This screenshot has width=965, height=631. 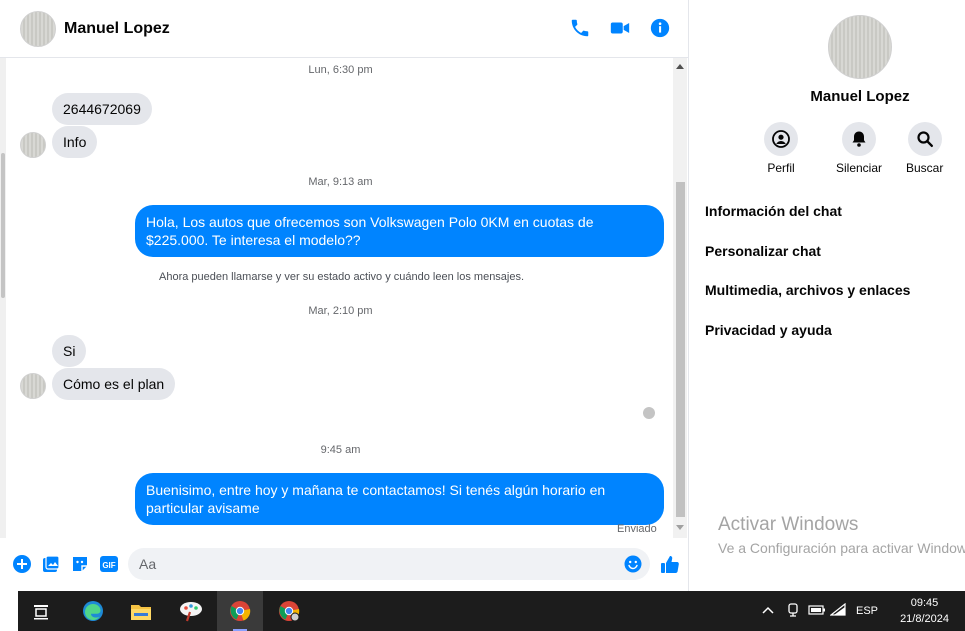 What do you see at coordinates (340, 70) in the screenshot?
I see `timestamp: Lun, 6:30 pm` at bounding box center [340, 70].